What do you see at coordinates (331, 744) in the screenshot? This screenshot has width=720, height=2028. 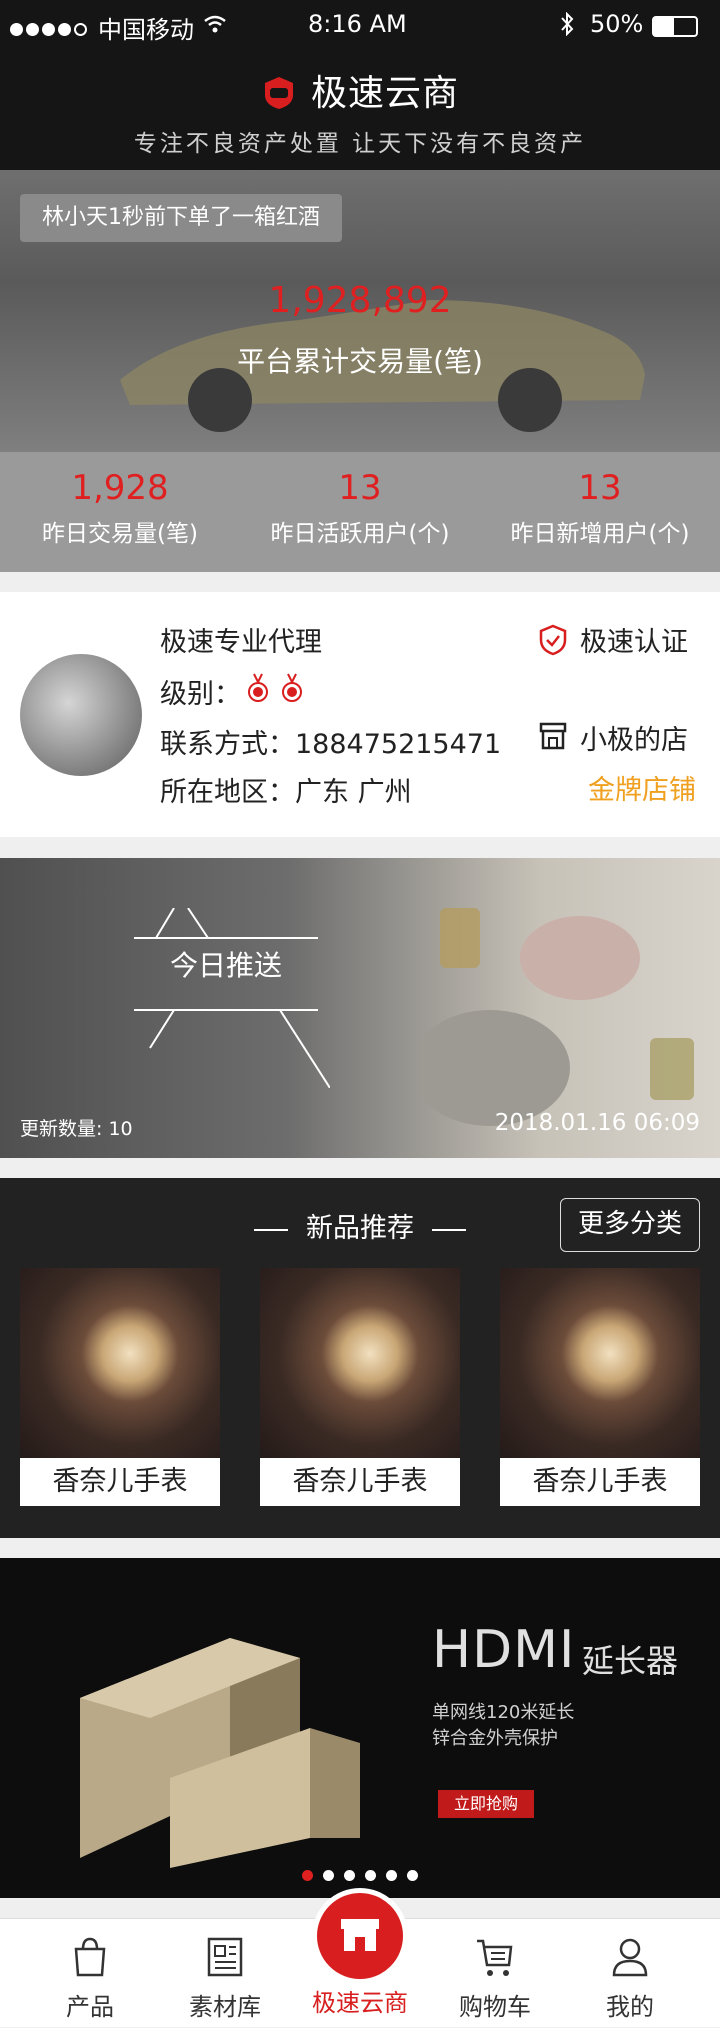 I see `contact-info: 联系方式：18847521547​1` at bounding box center [331, 744].